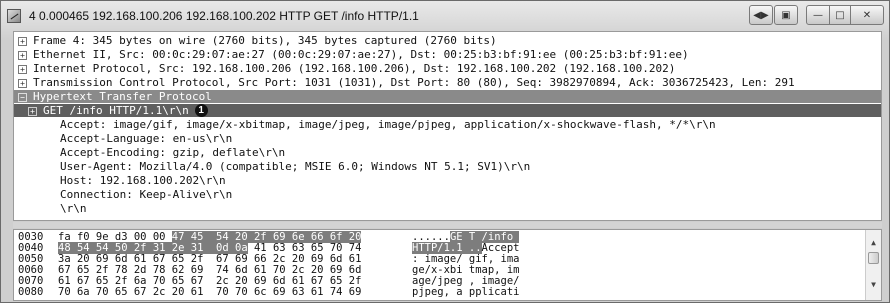 The width and height of the screenshot is (890, 303). Describe the element at coordinates (873, 284) in the screenshot. I see `scroll-down-icon: ▼` at that location.